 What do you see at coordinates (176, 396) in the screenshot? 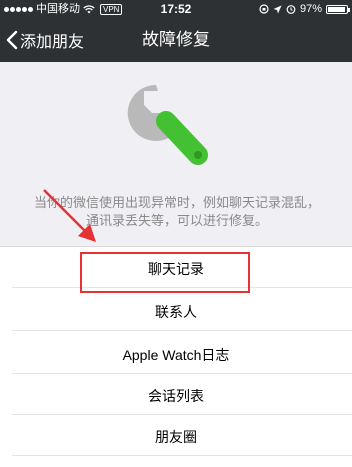
I see `list-item-label: 会话列表` at bounding box center [176, 396].